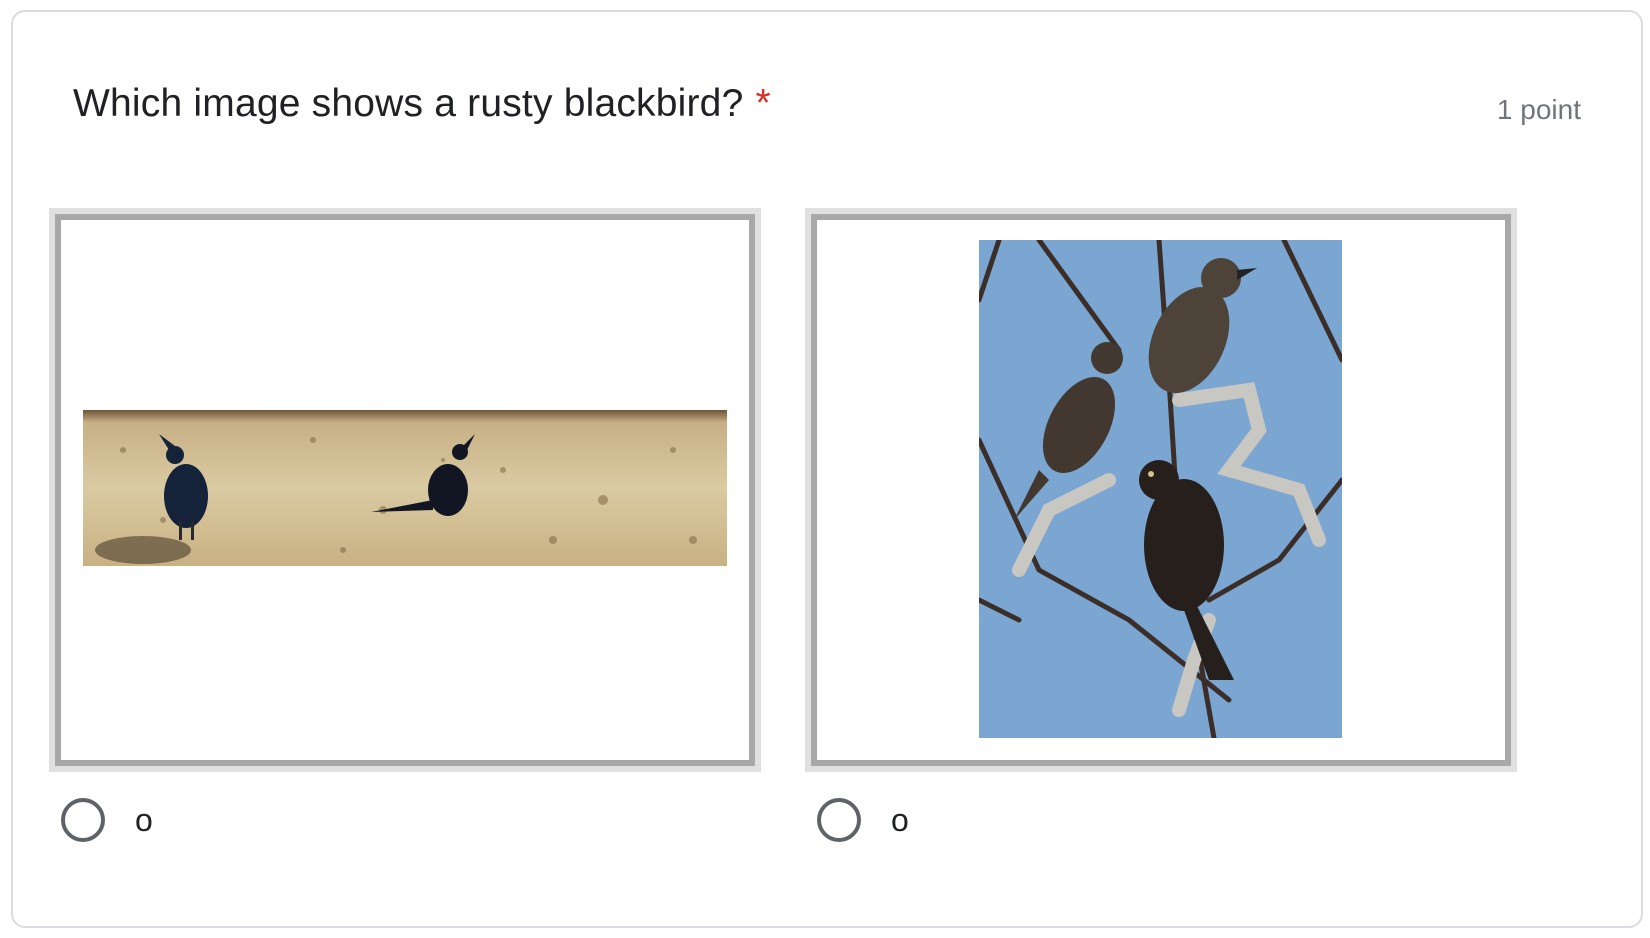 The height and width of the screenshot is (938, 1650). Describe the element at coordinates (763, 103) in the screenshot. I see `required-asterisk: *` at that location.